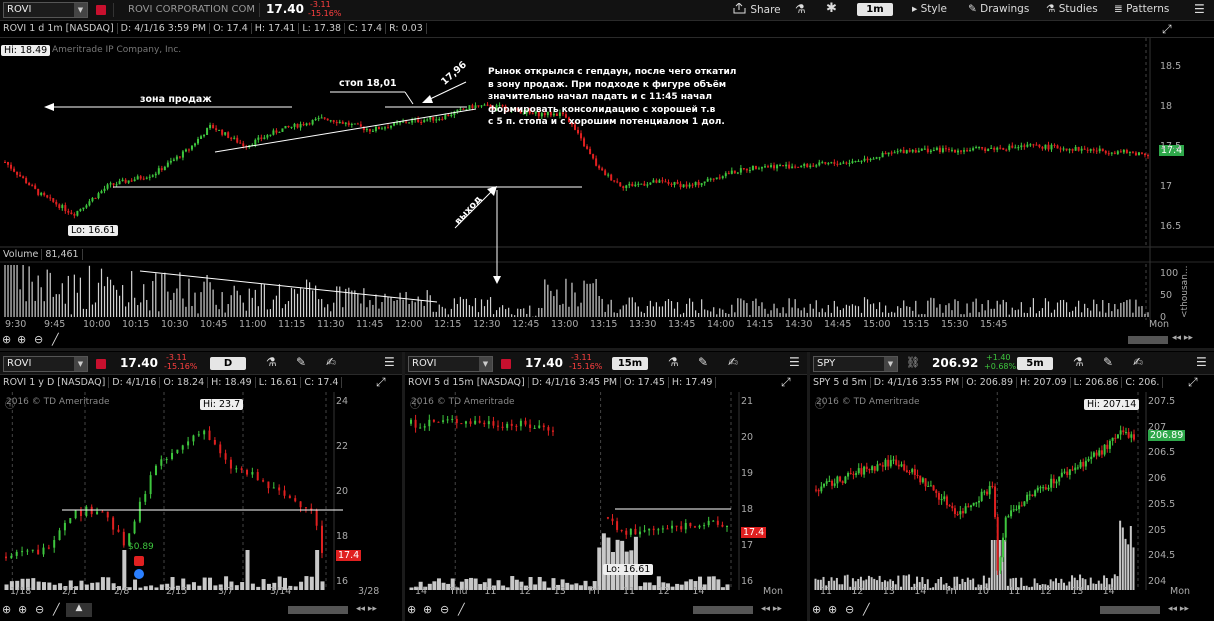 Image resolution: width=1214 pixels, height=621 pixels. I want to click on link-icon: ⛓, so click(913, 362).